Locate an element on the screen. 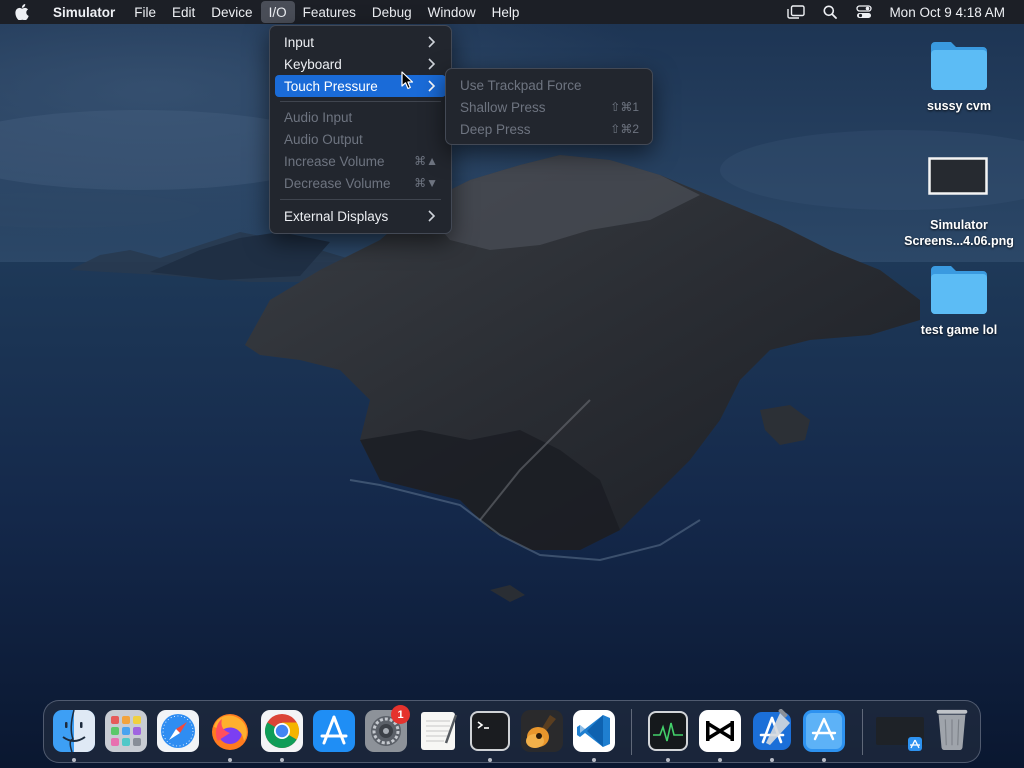 The image size is (1024, 768). menu-item-touch-pressure: Touch Pressure is located at coordinates (360, 86).